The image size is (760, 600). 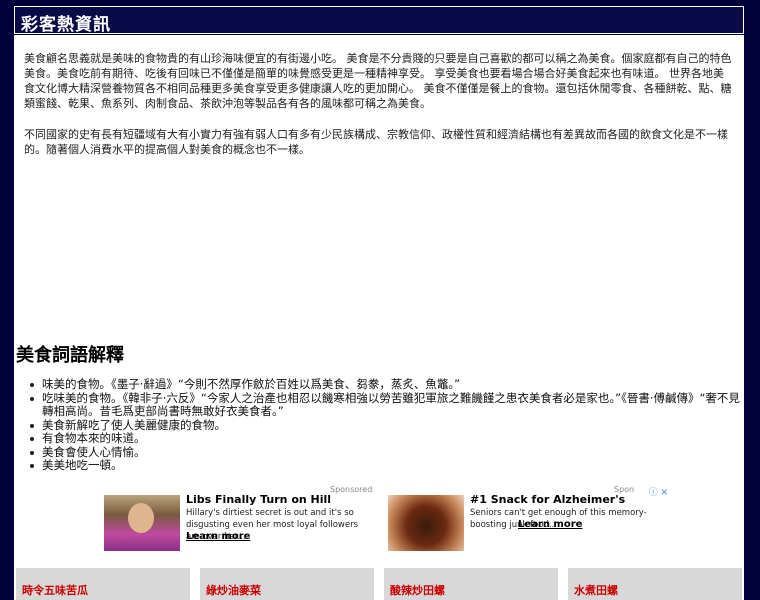 What do you see at coordinates (547, 499) in the screenshot?
I see `ad-headline: #1 Snack for Alzheimer's` at bounding box center [547, 499].